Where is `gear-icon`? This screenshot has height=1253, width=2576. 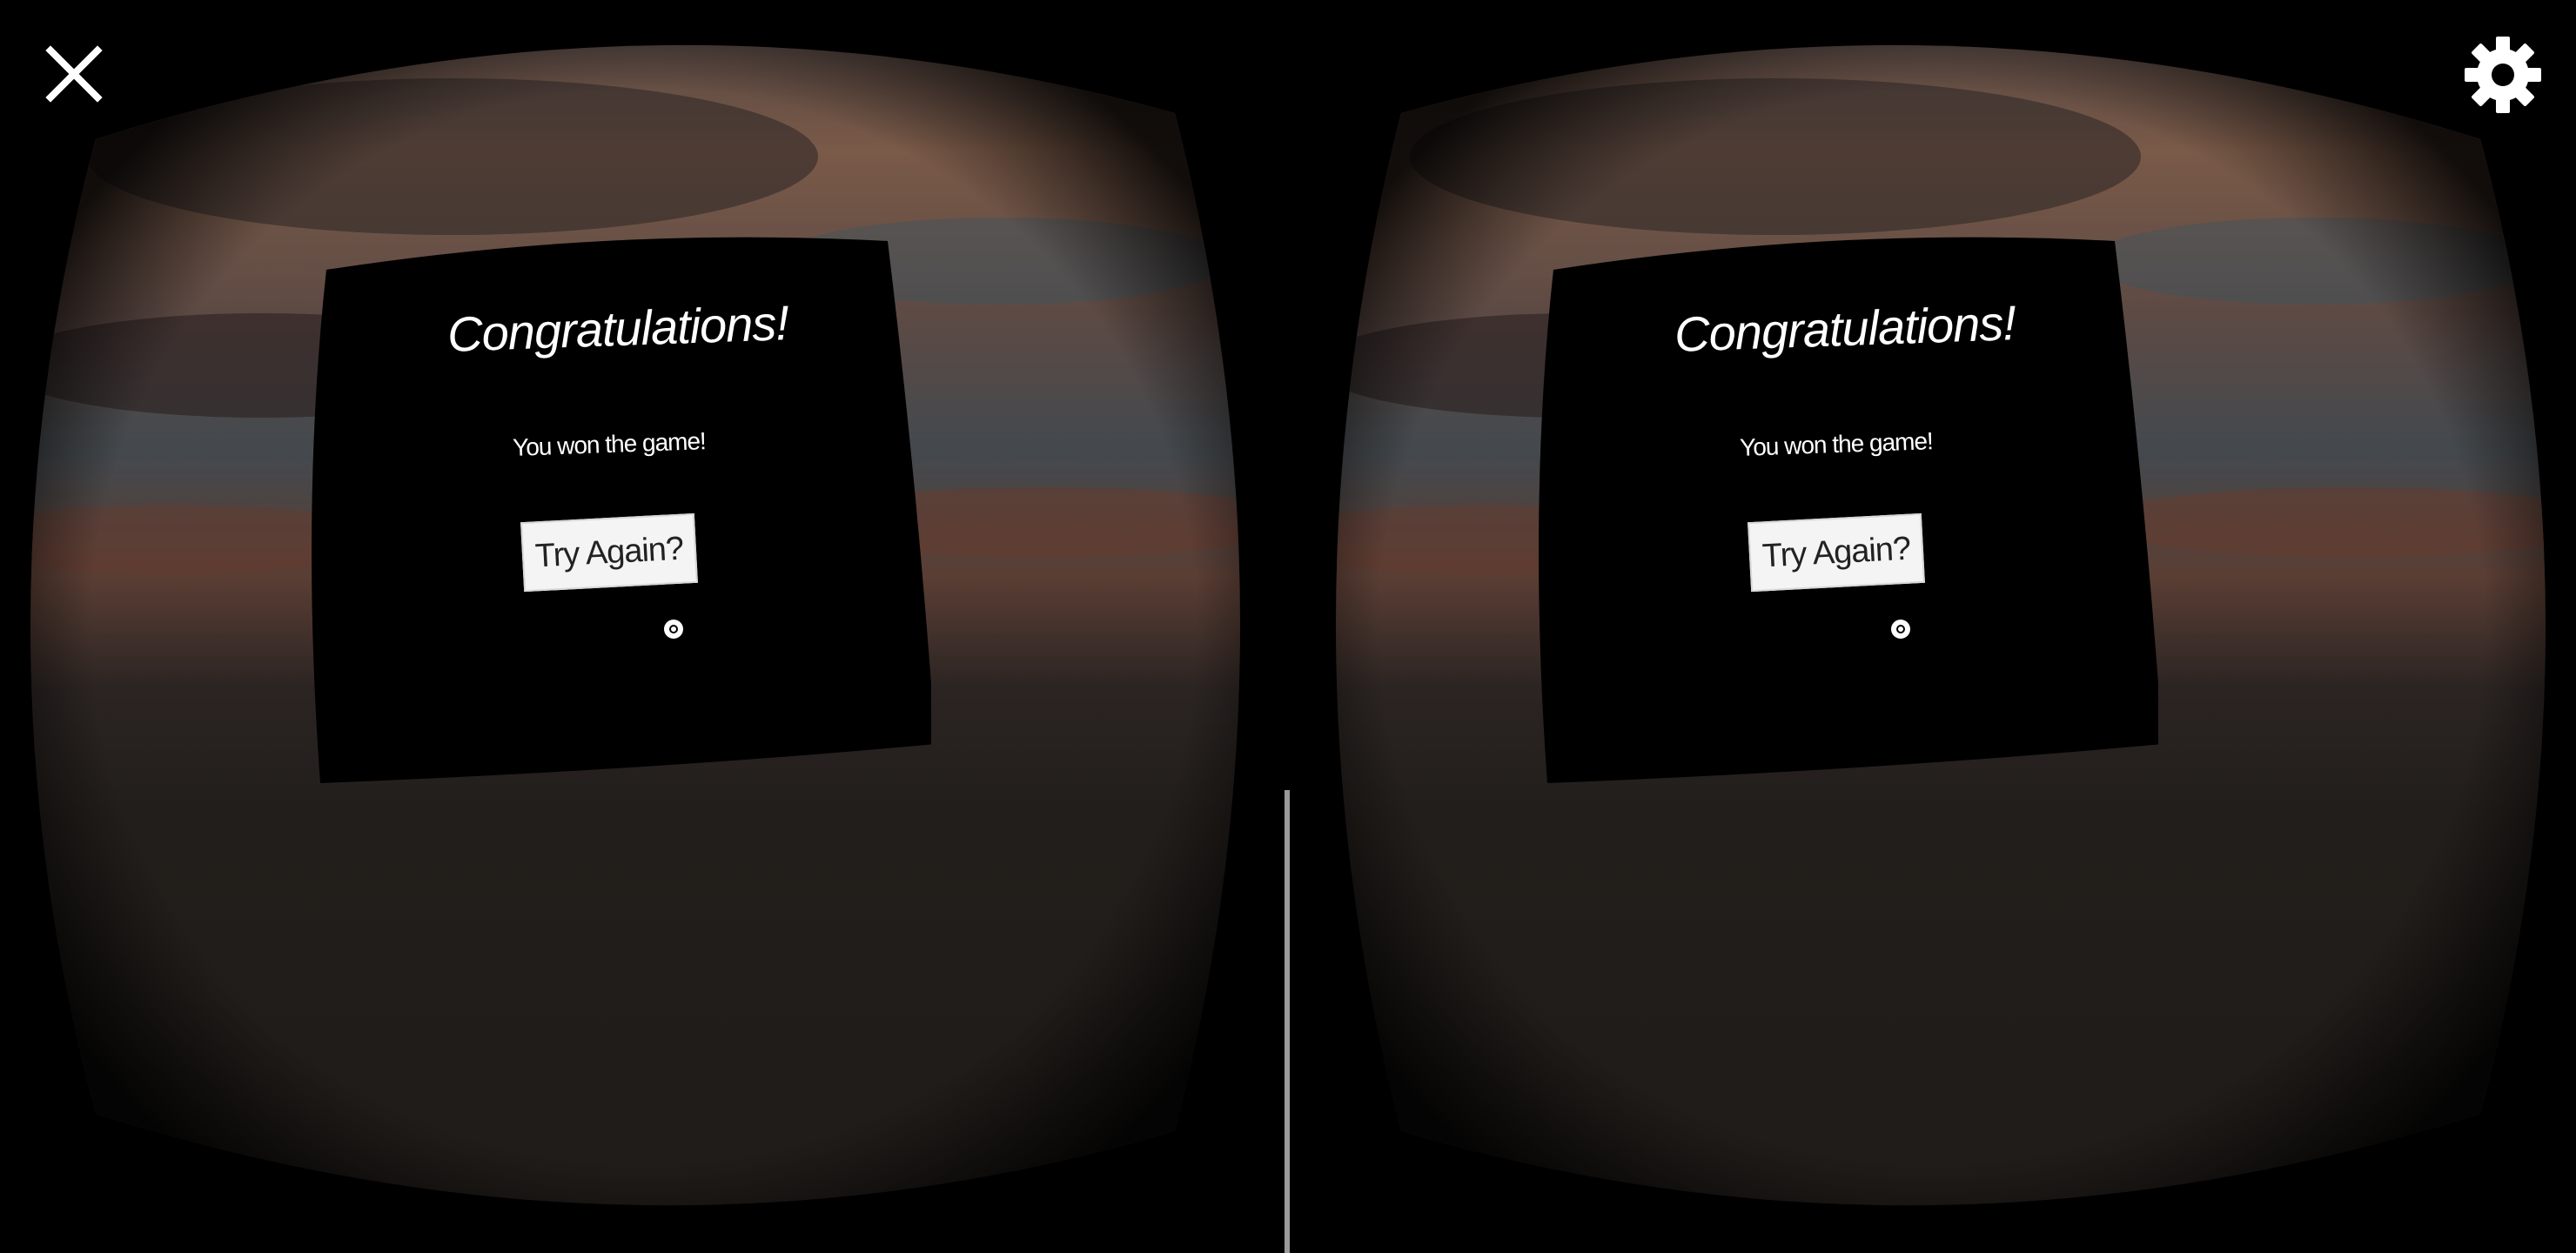
gear-icon is located at coordinates (2503, 75).